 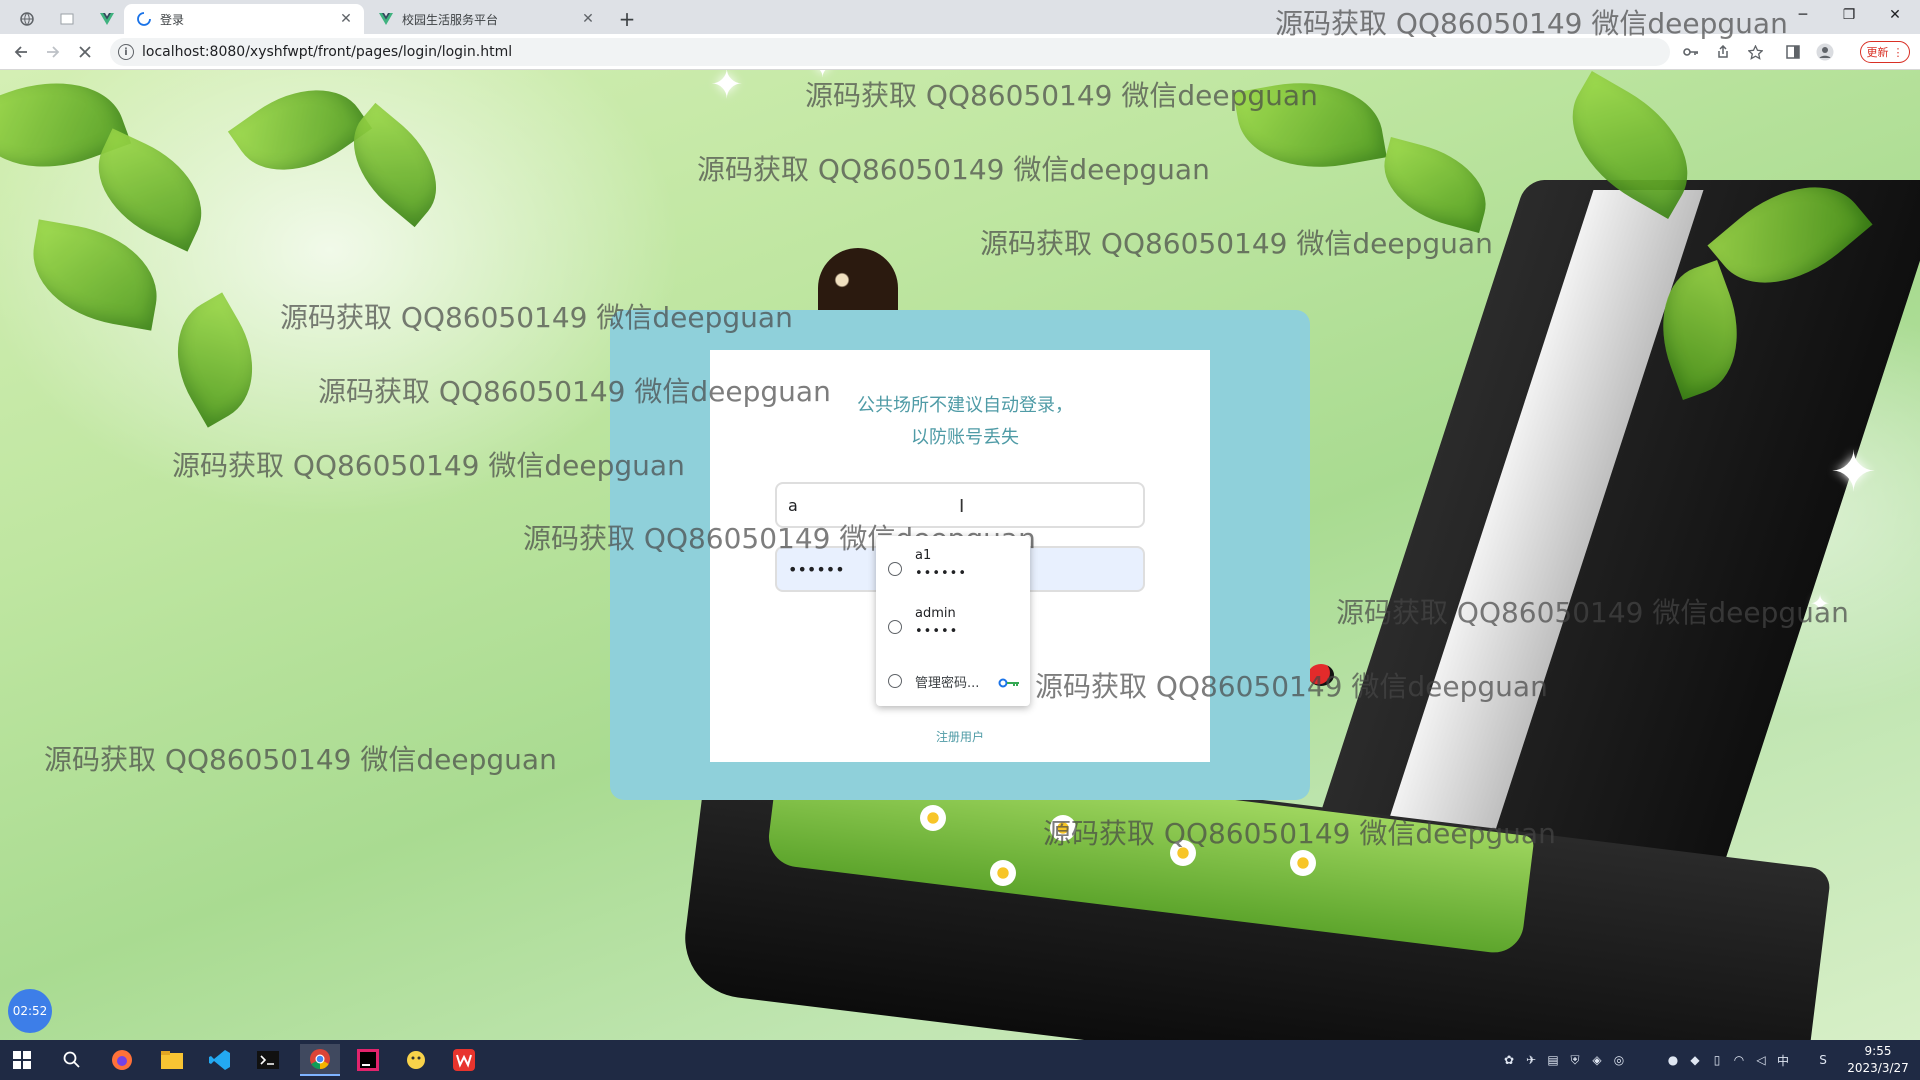 I want to click on profile-avatar-icon, so click(x=1825, y=52).